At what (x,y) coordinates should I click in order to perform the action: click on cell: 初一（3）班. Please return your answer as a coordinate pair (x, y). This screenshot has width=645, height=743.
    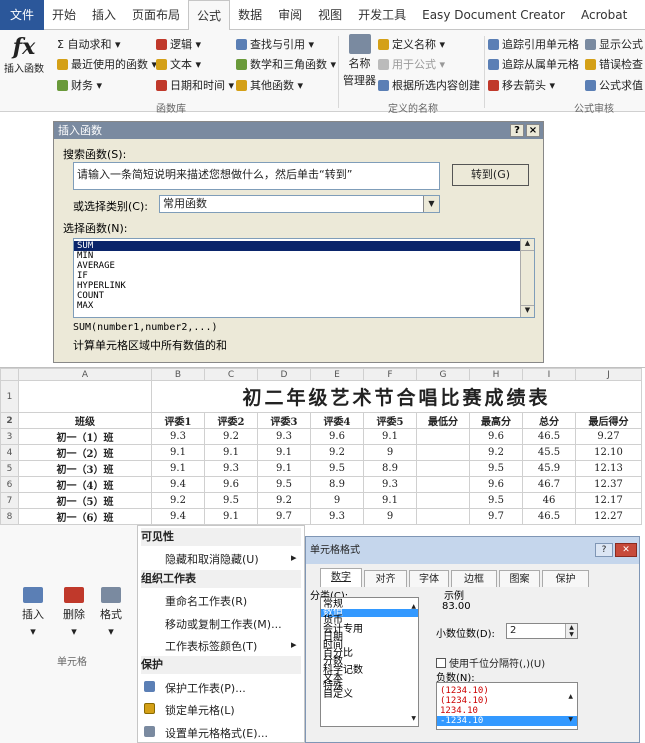
    Looking at the image, I should click on (85, 468).